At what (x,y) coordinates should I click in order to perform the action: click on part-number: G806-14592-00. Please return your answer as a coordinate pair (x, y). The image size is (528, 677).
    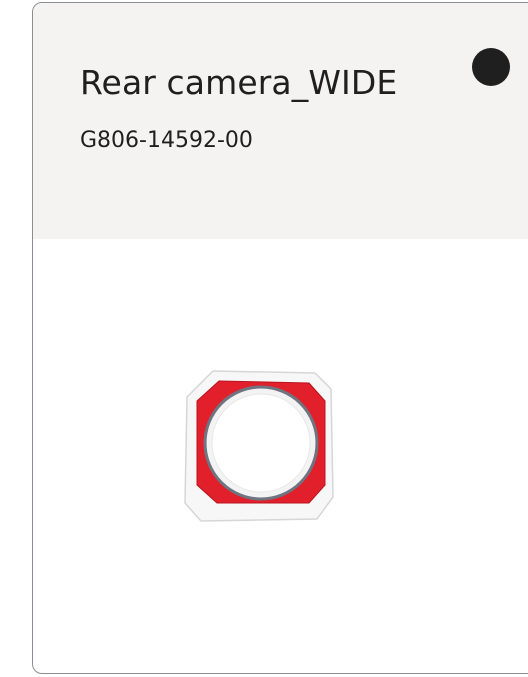
    Looking at the image, I should click on (166, 140).